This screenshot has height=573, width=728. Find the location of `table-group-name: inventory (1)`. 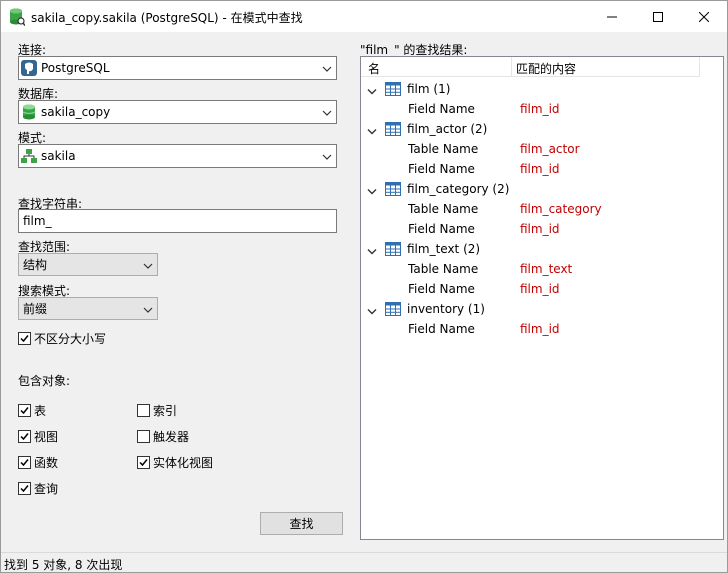

table-group-name: inventory (1) is located at coordinates (446, 309).